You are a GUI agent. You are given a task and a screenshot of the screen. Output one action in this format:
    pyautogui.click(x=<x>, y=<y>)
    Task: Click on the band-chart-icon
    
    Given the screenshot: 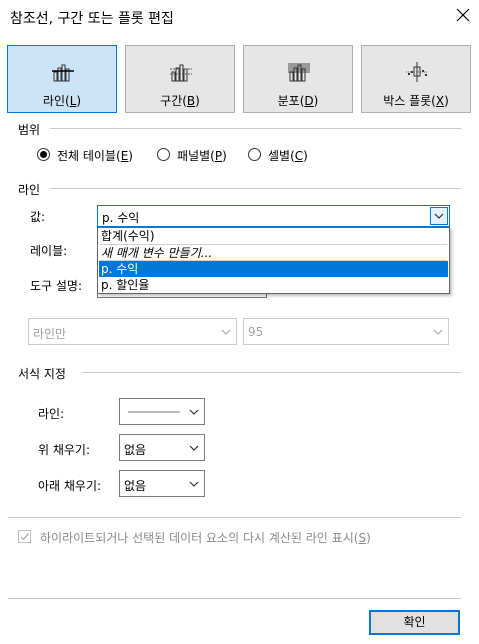 What is the action you would take?
    pyautogui.click(x=181, y=73)
    